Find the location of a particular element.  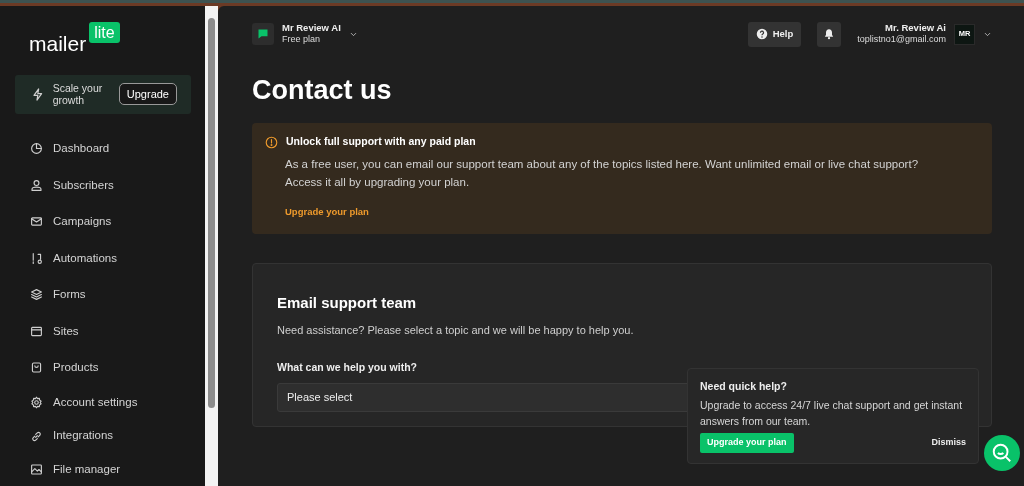

bell-icon is located at coordinates (829, 34).